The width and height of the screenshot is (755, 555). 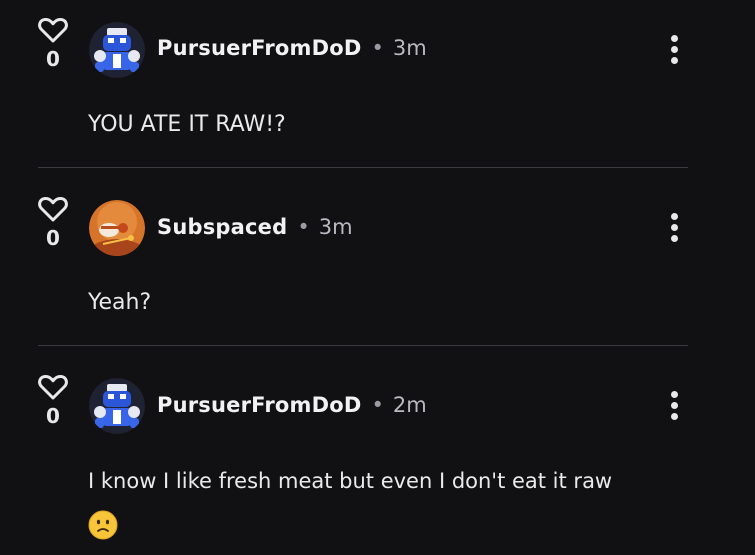 What do you see at coordinates (222, 227) in the screenshot?
I see `username: Subspaced` at bounding box center [222, 227].